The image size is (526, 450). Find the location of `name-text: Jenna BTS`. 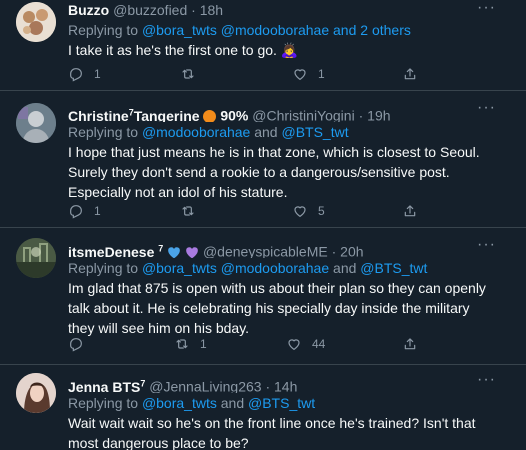

name-text: Jenna BTS is located at coordinates (104, 385).